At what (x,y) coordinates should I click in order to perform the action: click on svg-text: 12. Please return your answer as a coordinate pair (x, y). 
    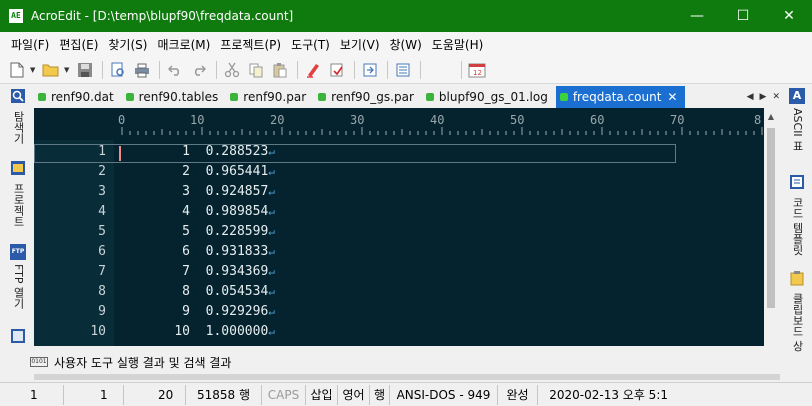
    Looking at the image, I should click on (477, 73).